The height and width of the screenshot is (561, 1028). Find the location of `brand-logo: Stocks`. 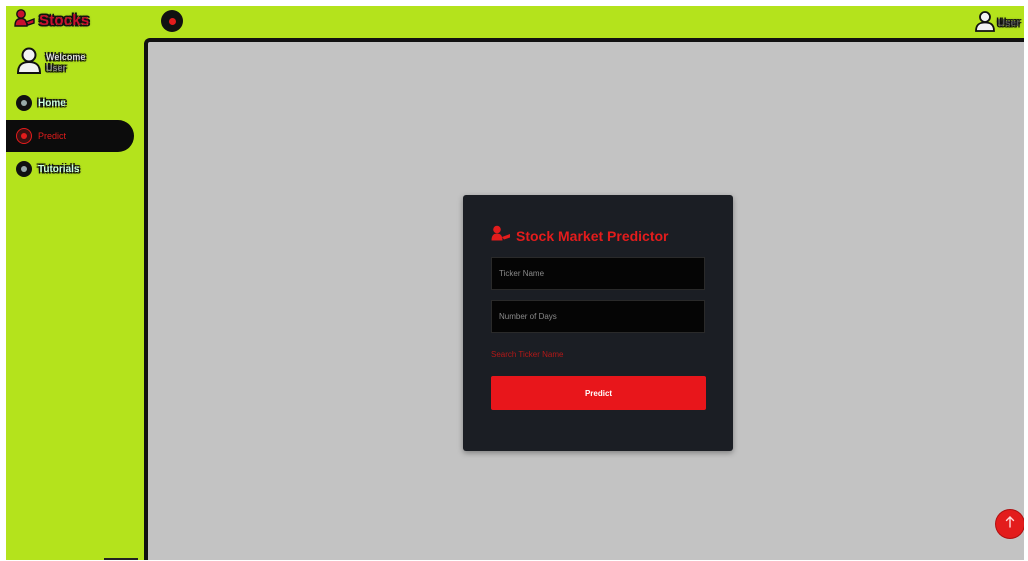

brand-logo: Stocks is located at coordinates (51, 20).